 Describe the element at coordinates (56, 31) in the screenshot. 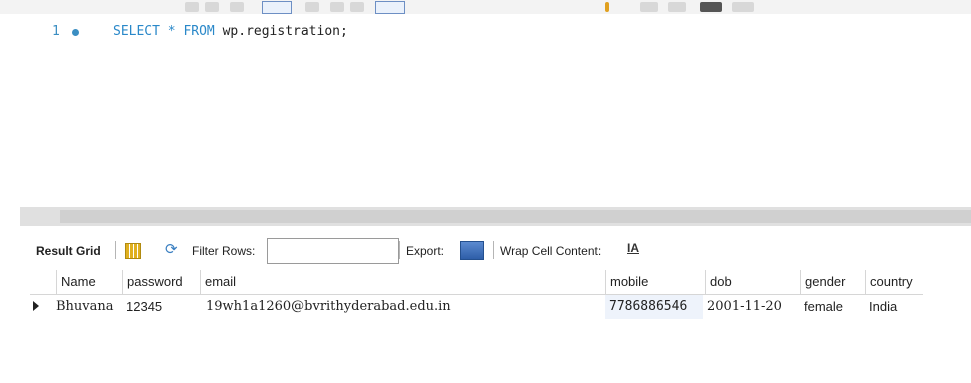

I see `line-number: 1` at that location.